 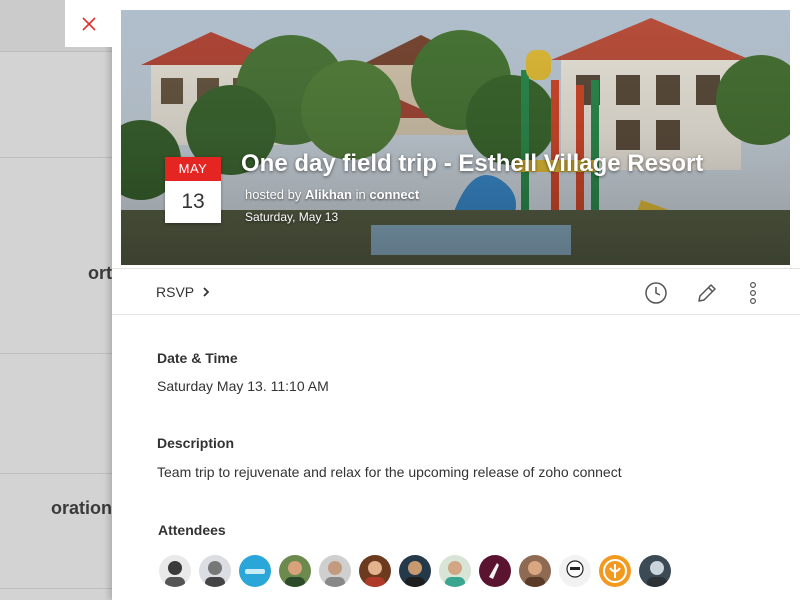 I want to click on rsvp-button: RSVP, so click(x=183, y=292).